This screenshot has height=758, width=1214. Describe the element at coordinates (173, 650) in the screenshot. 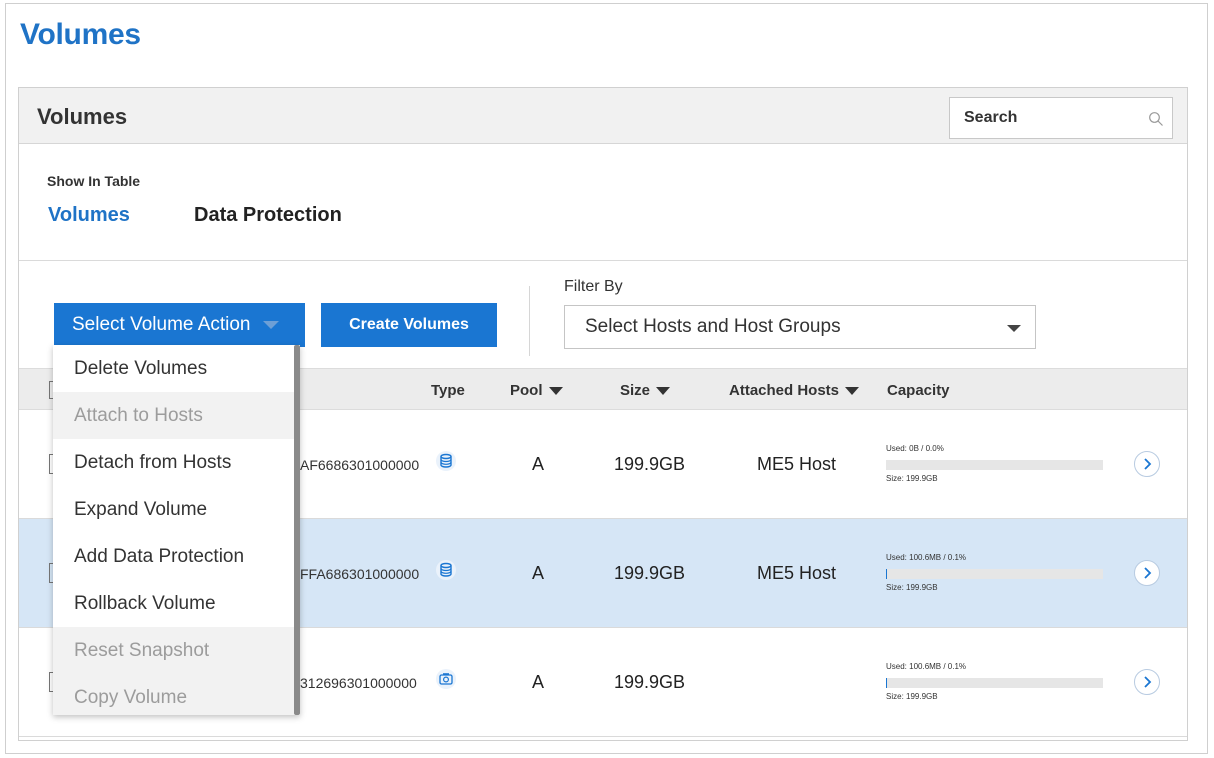

I see `menu-item-reset-snapshot: Reset Snapshot` at that location.